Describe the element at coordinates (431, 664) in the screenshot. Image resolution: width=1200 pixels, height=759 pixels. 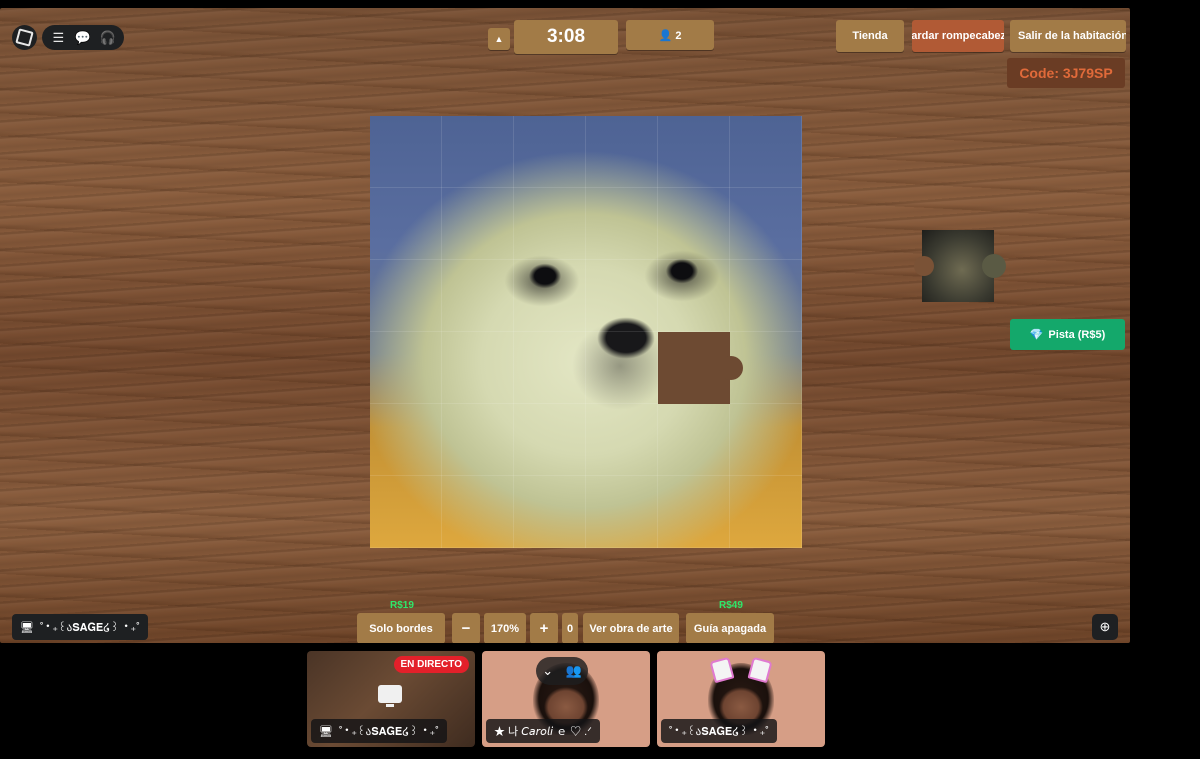
I see `live-badge: EN DIRECTO` at that location.